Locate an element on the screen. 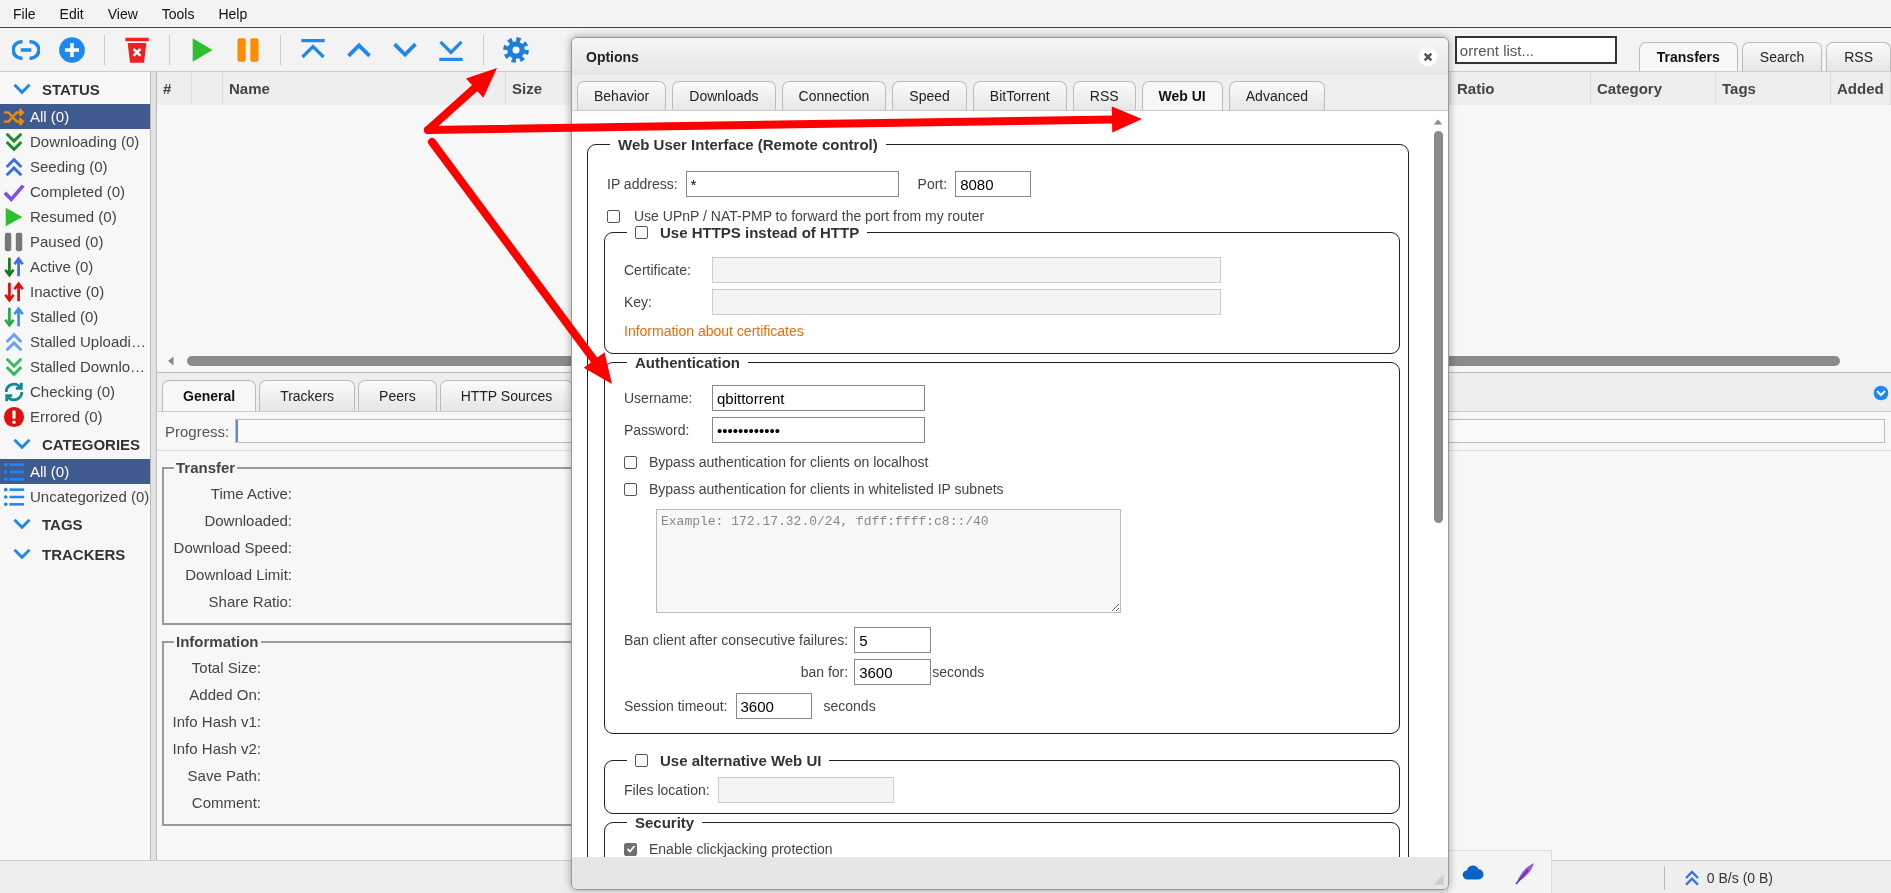  field-label: Total Size: is located at coordinates (226, 667).